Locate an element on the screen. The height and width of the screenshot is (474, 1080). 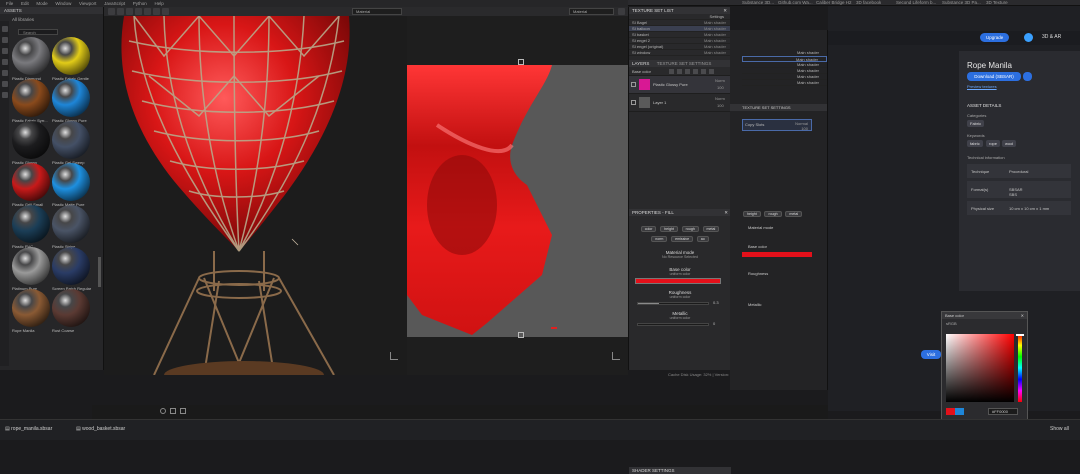
secondary-chips: height rough metal is located at coordinates (784, 214).